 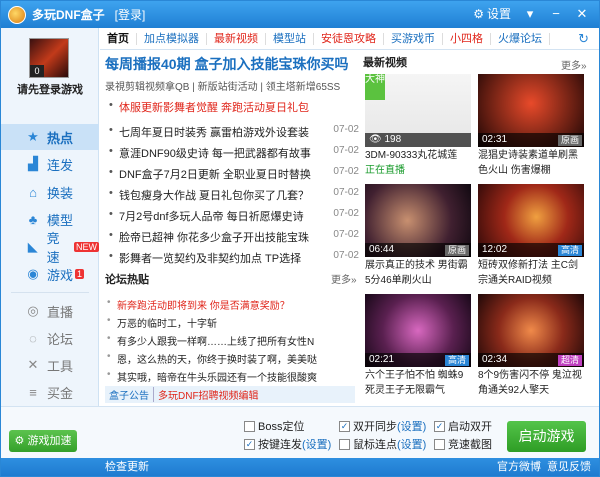 I want to click on weibo-link: 官方微博, so click(x=519, y=467).